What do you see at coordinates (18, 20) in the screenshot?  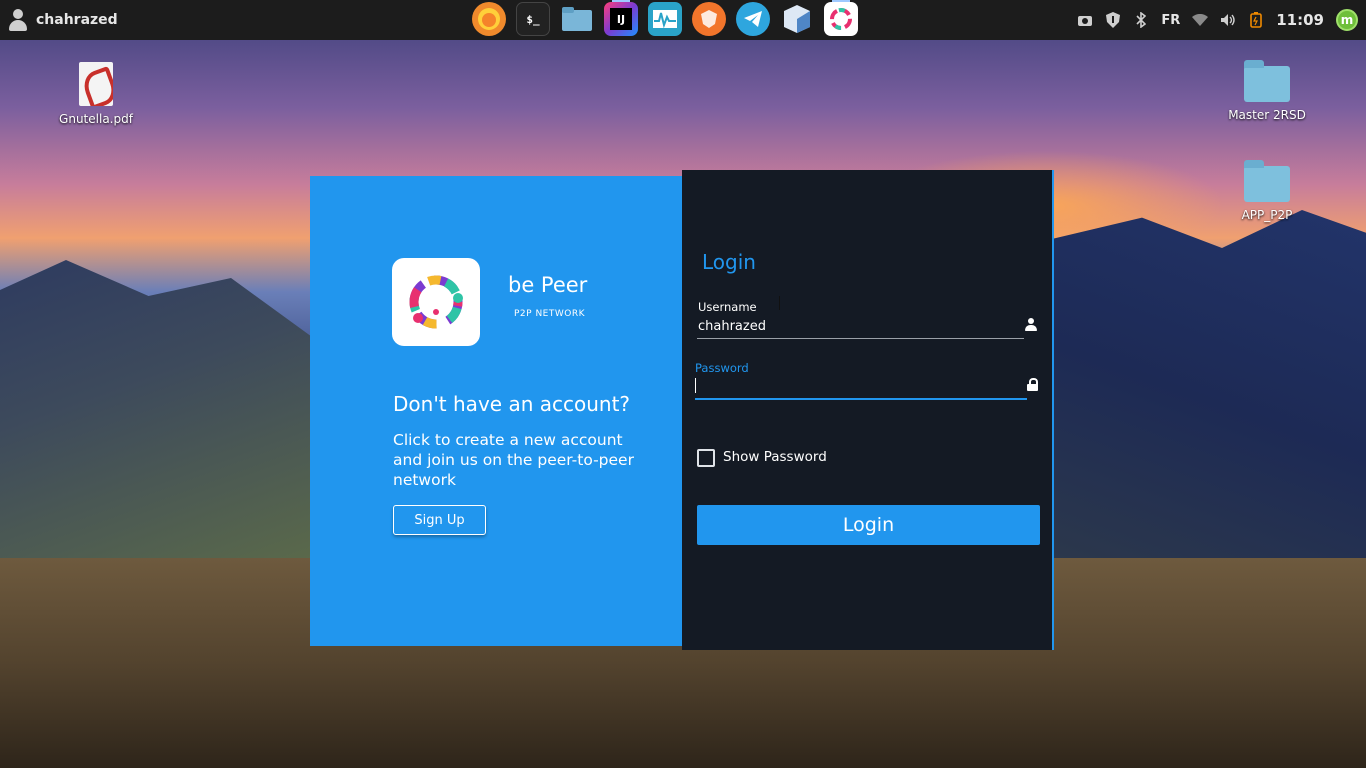 I see `user-icon` at bounding box center [18, 20].